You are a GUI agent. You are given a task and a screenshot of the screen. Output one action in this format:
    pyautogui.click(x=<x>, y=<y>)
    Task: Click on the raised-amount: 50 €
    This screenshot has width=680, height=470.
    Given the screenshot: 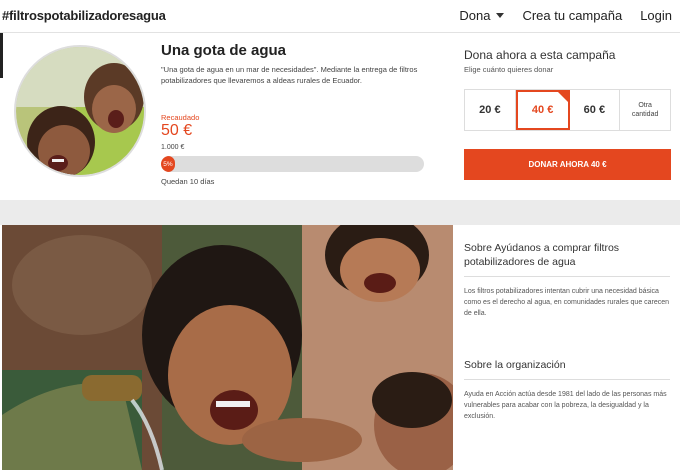 What is the action you would take?
    pyautogui.click(x=177, y=130)
    